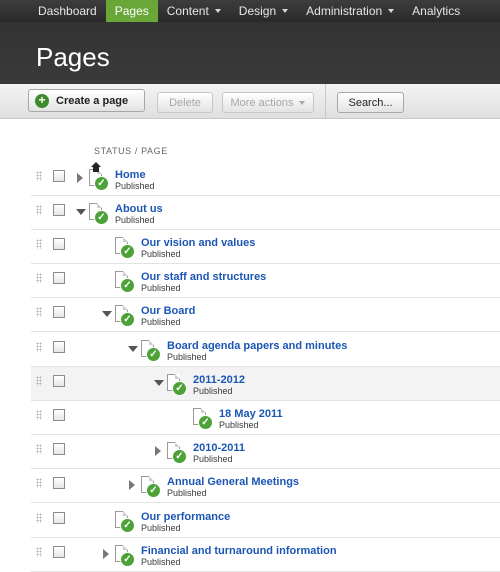  What do you see at coordinates (131, 151) in the screenshot?
I see `status-page-column-header: STATUS / PAGE` at bounding box center [131, 151].